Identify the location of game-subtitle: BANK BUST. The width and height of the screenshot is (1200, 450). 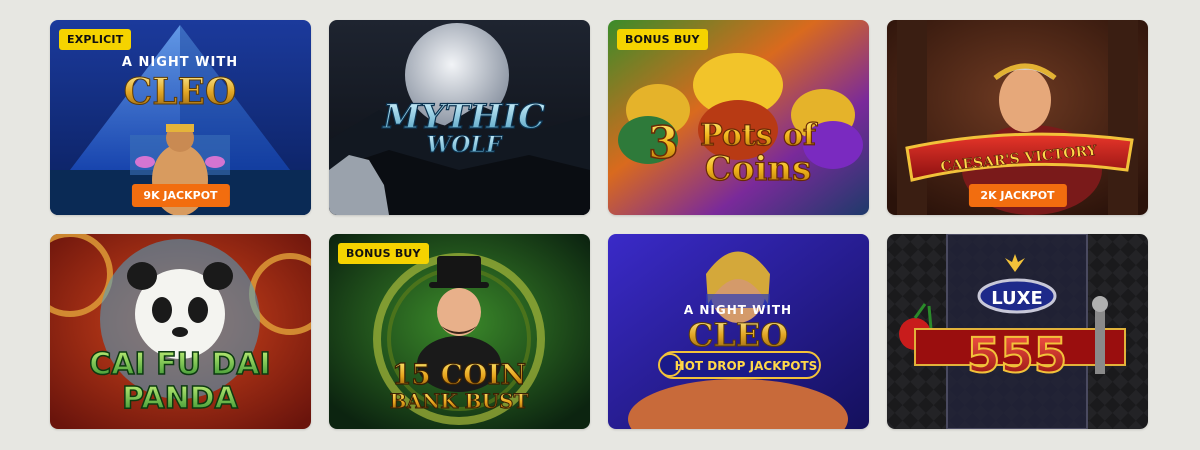
(459, 401).